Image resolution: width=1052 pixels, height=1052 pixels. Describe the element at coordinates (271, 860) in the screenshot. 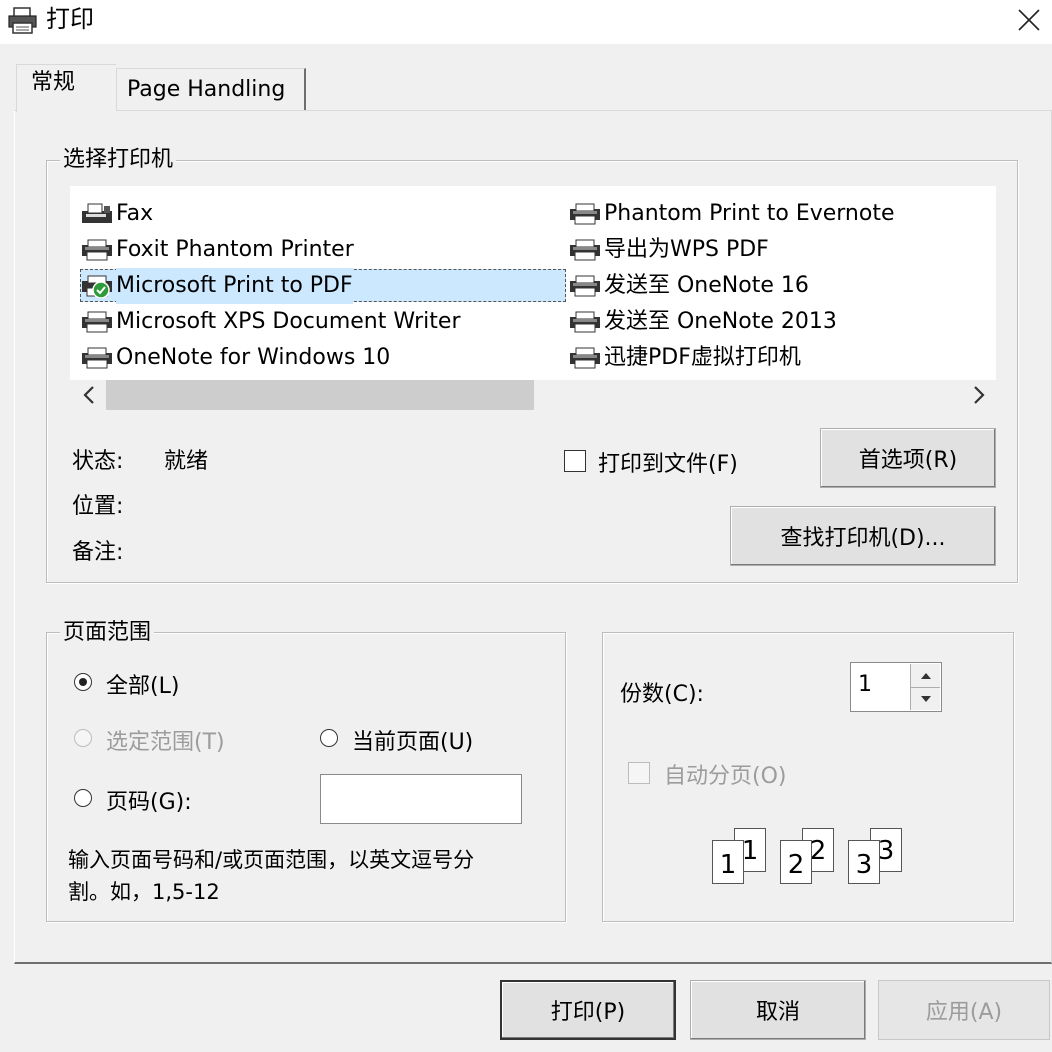

I see `page-range-hint-line1: 输入页面号码和/或页面范围，以英文逗号分` at that location.